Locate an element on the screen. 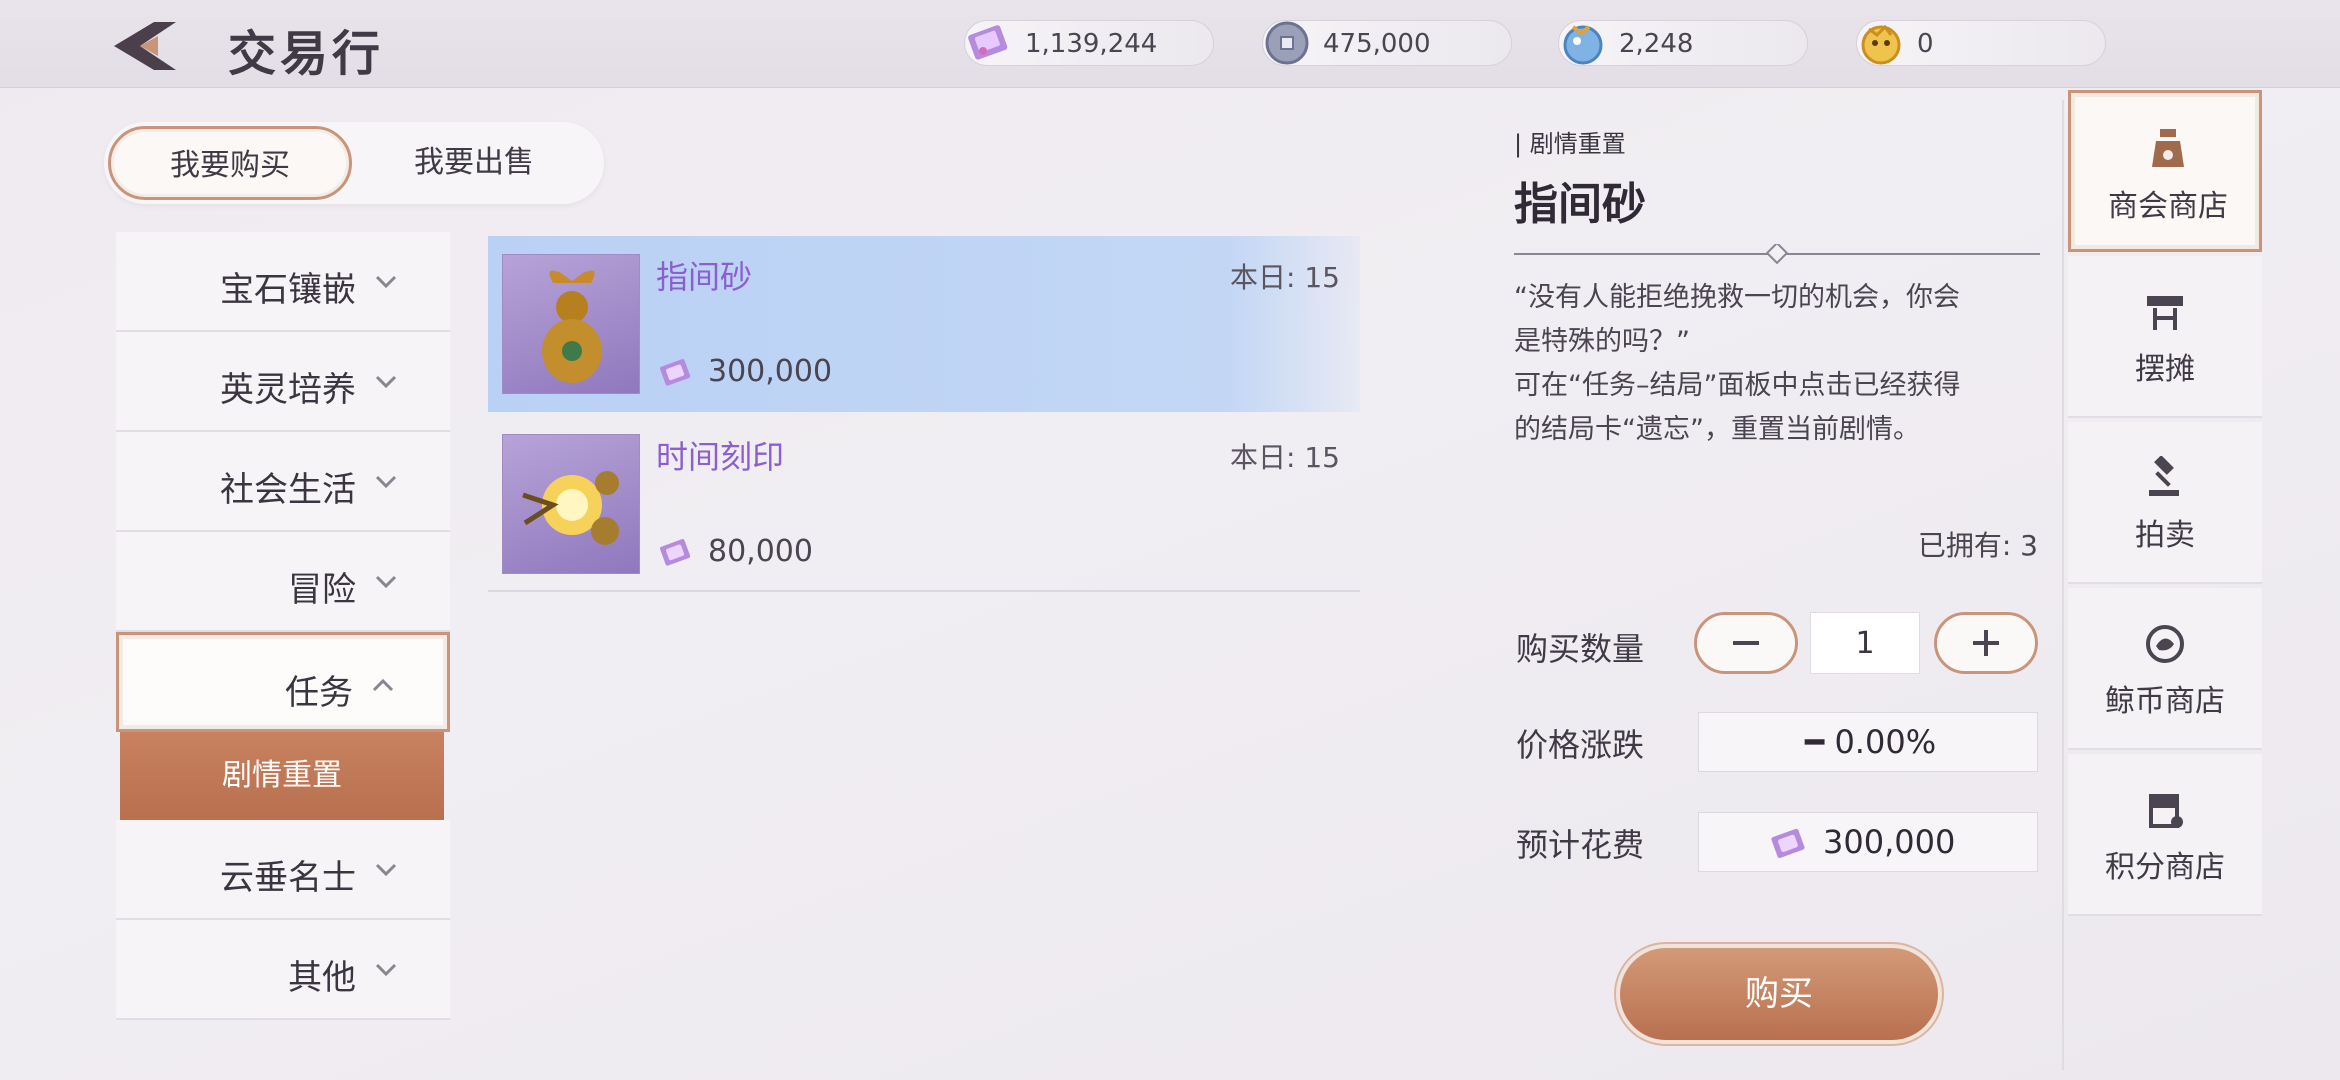  subcategory-item: 剧情重置 is located at coordinates (282, 776).